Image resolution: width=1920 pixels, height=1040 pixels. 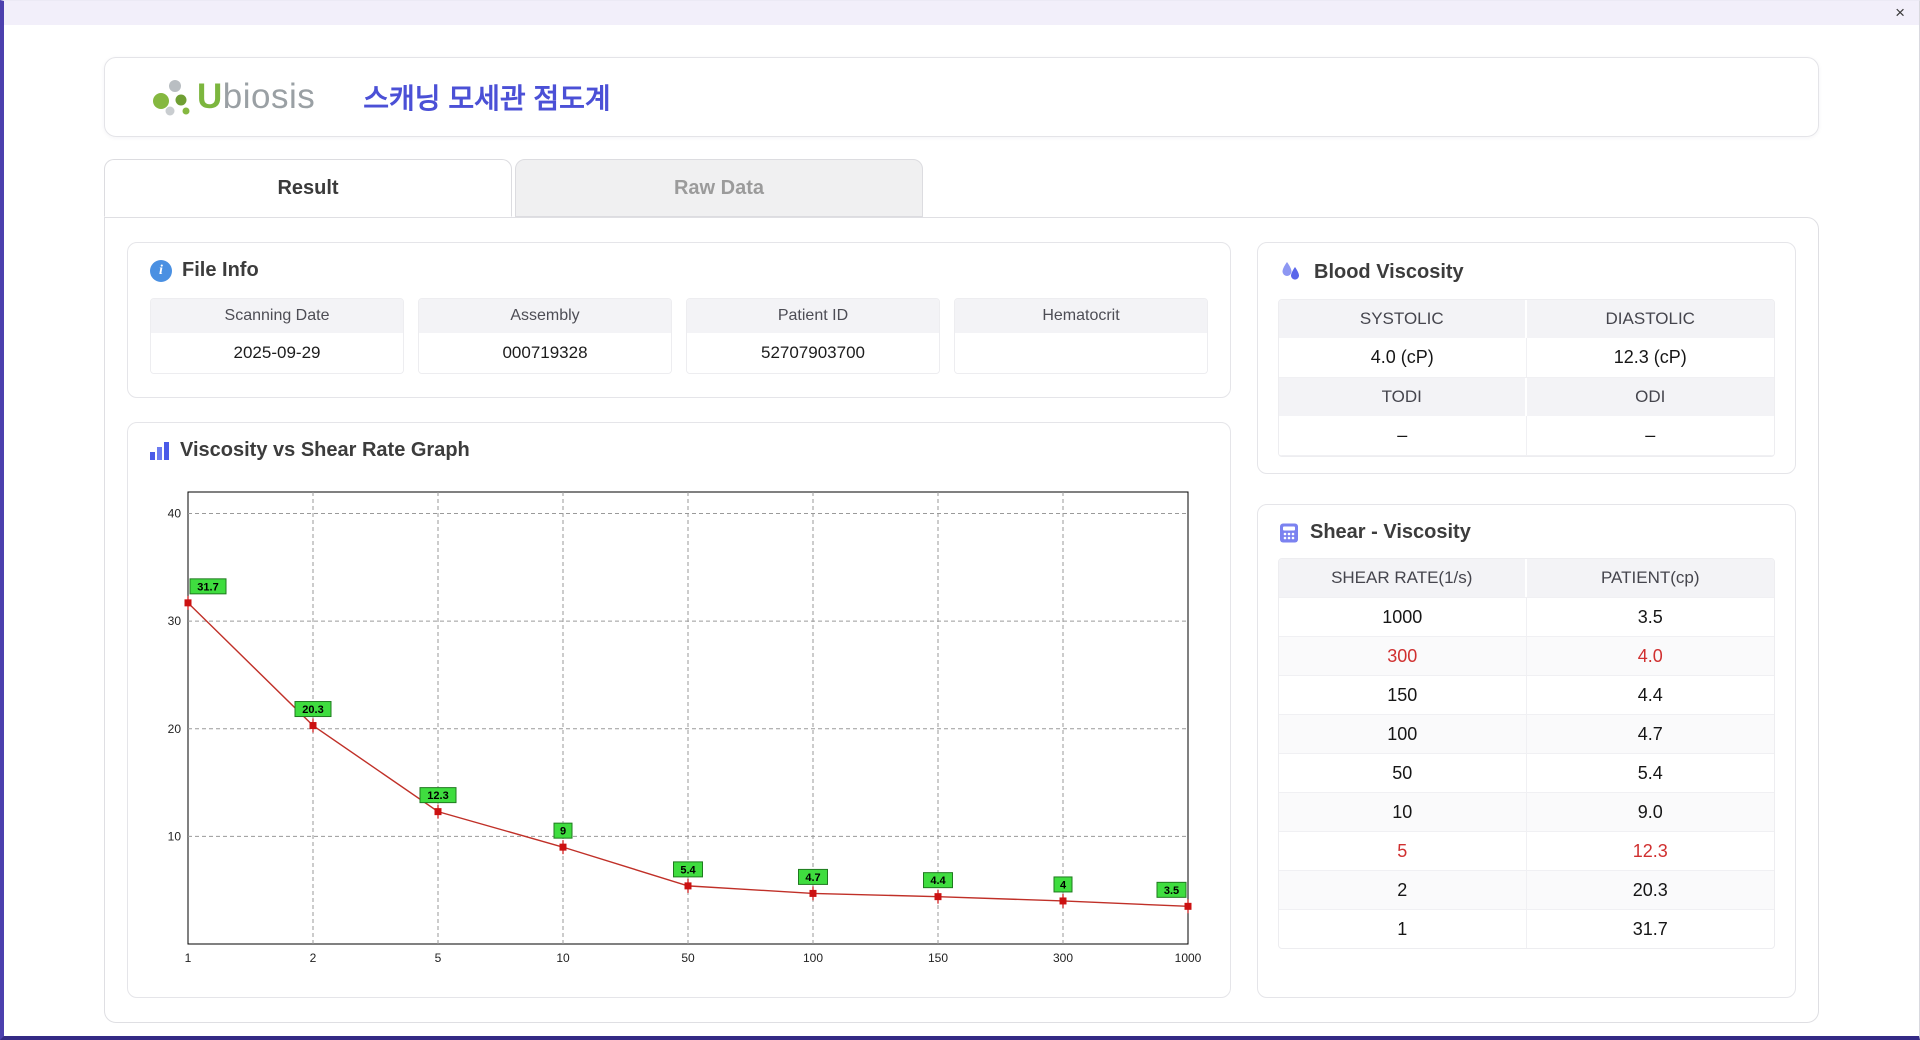 What do you see at coordinates (437, 796) in the screenshot?
I see `svg-text: 12.3` at bounding box center [437, 796].